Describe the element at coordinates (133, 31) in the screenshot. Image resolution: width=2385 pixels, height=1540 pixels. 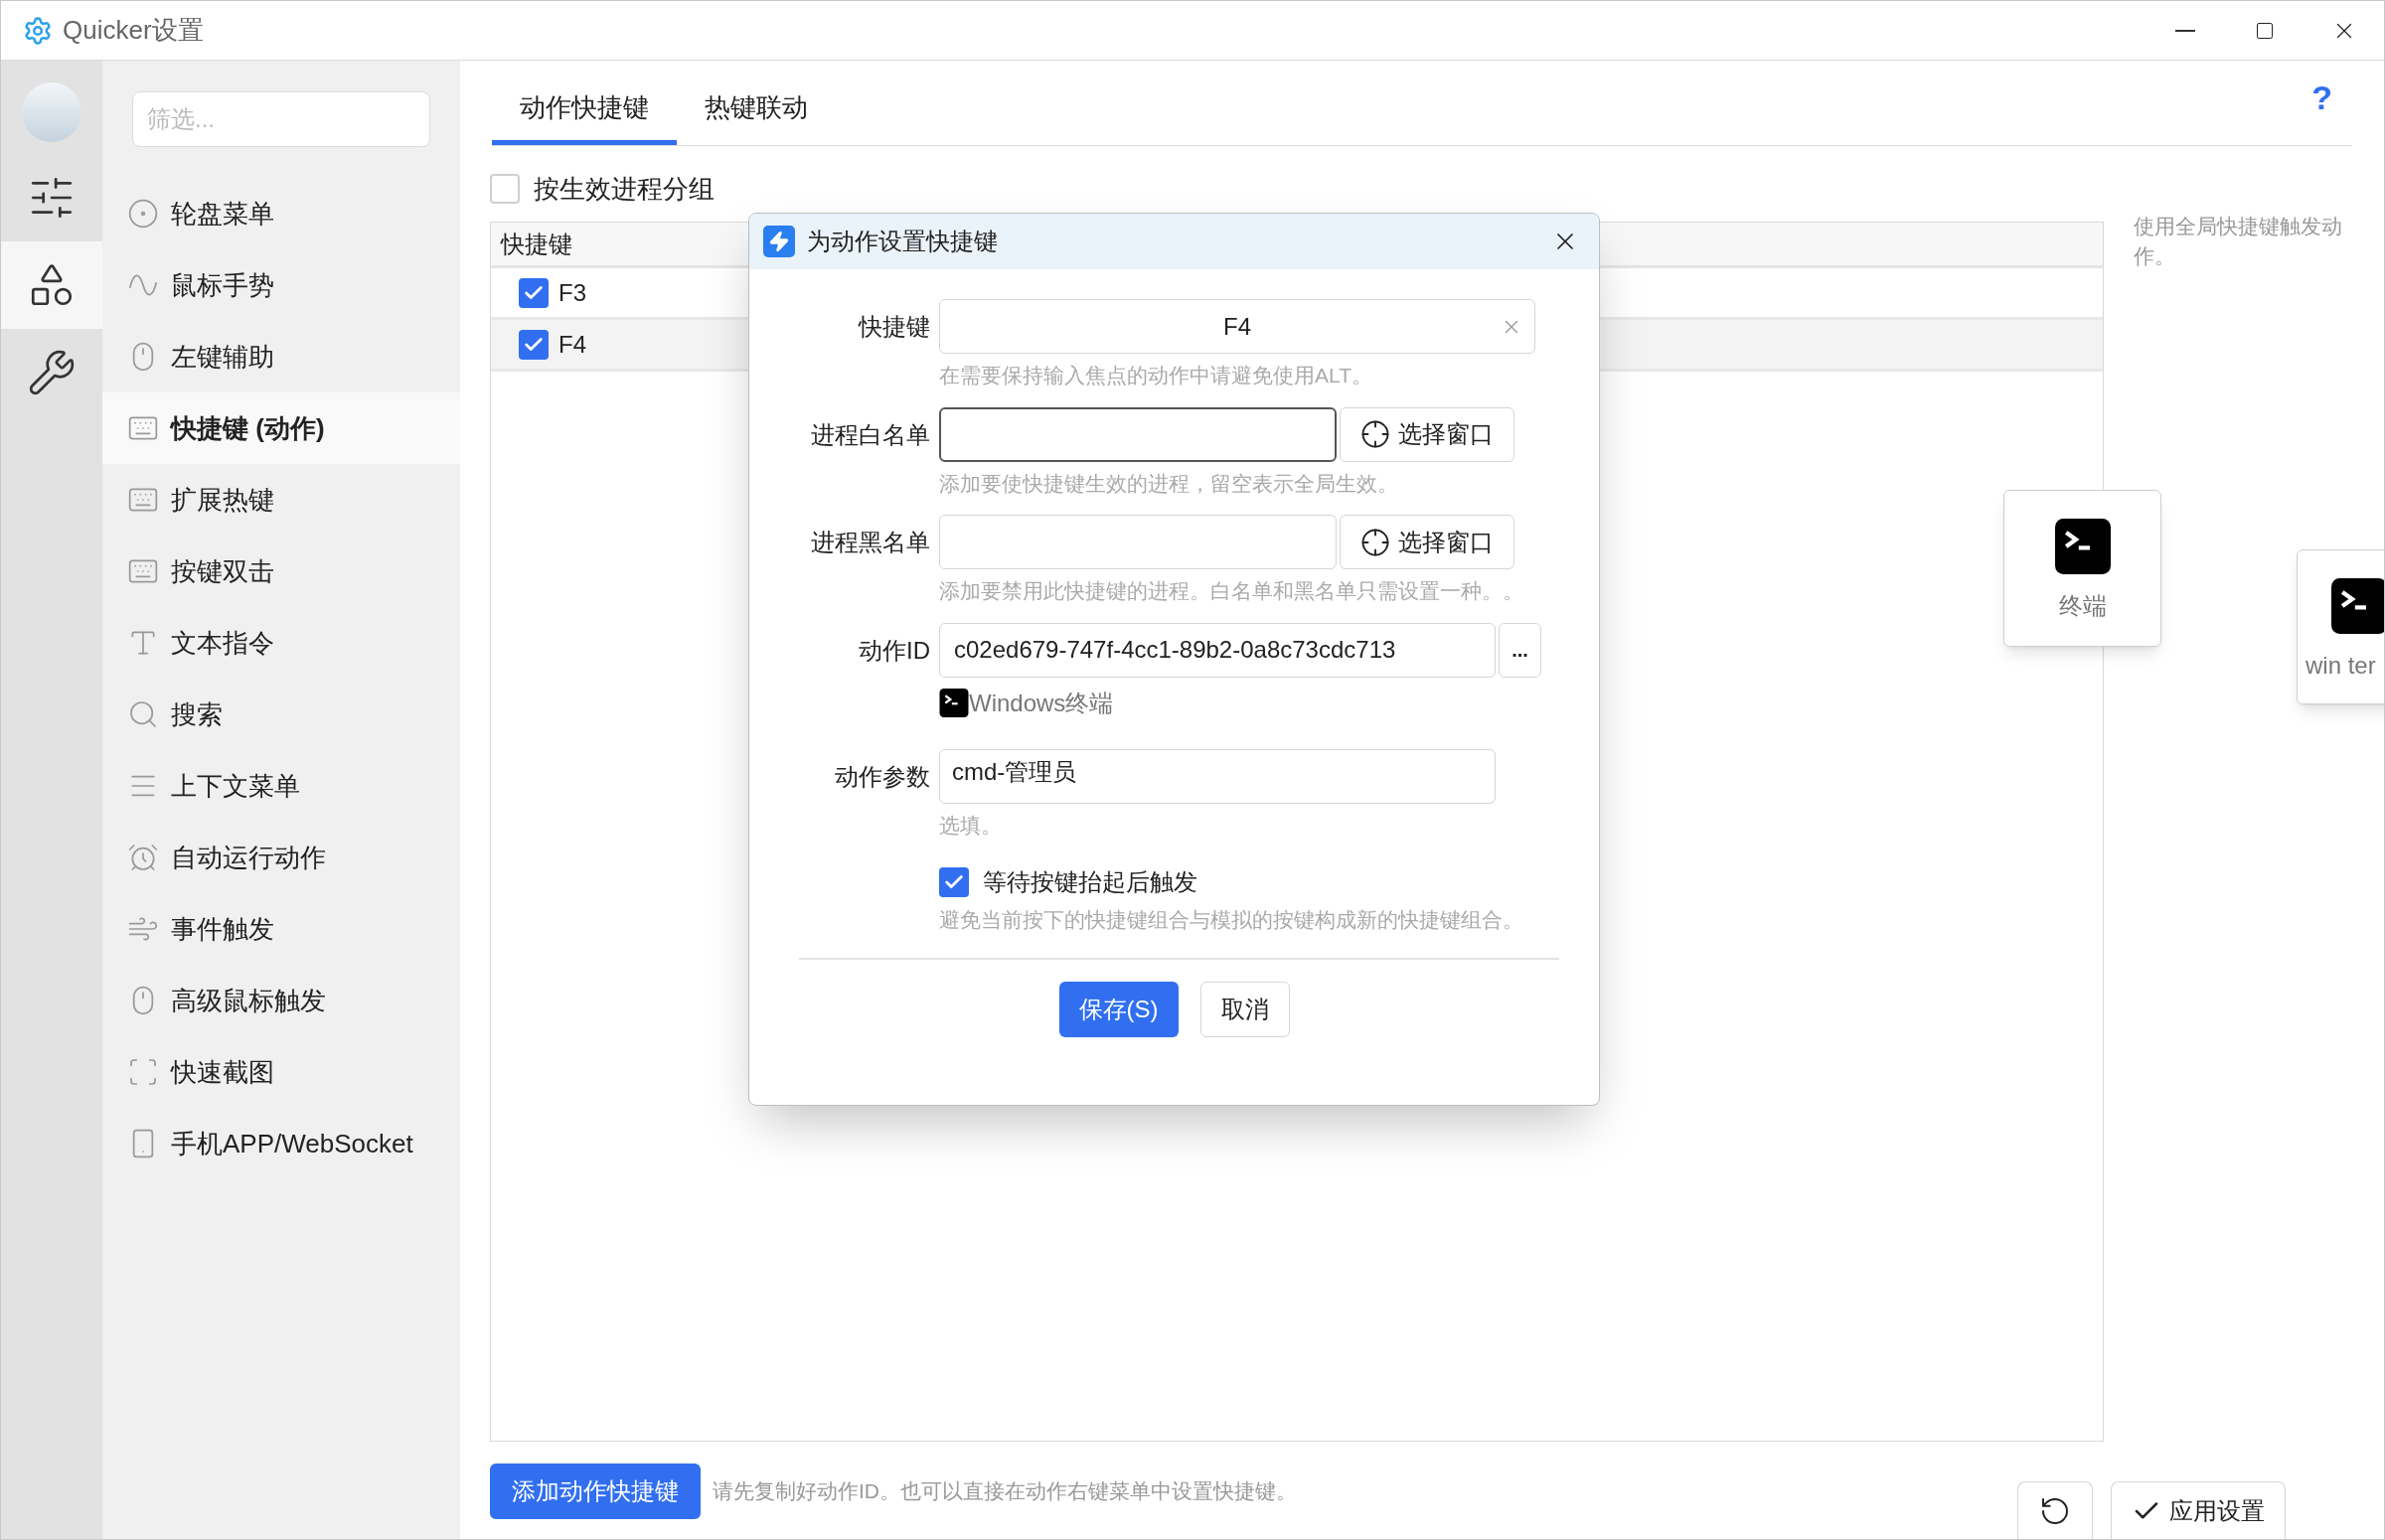
I see `window-title: Quicker设置` at that location.